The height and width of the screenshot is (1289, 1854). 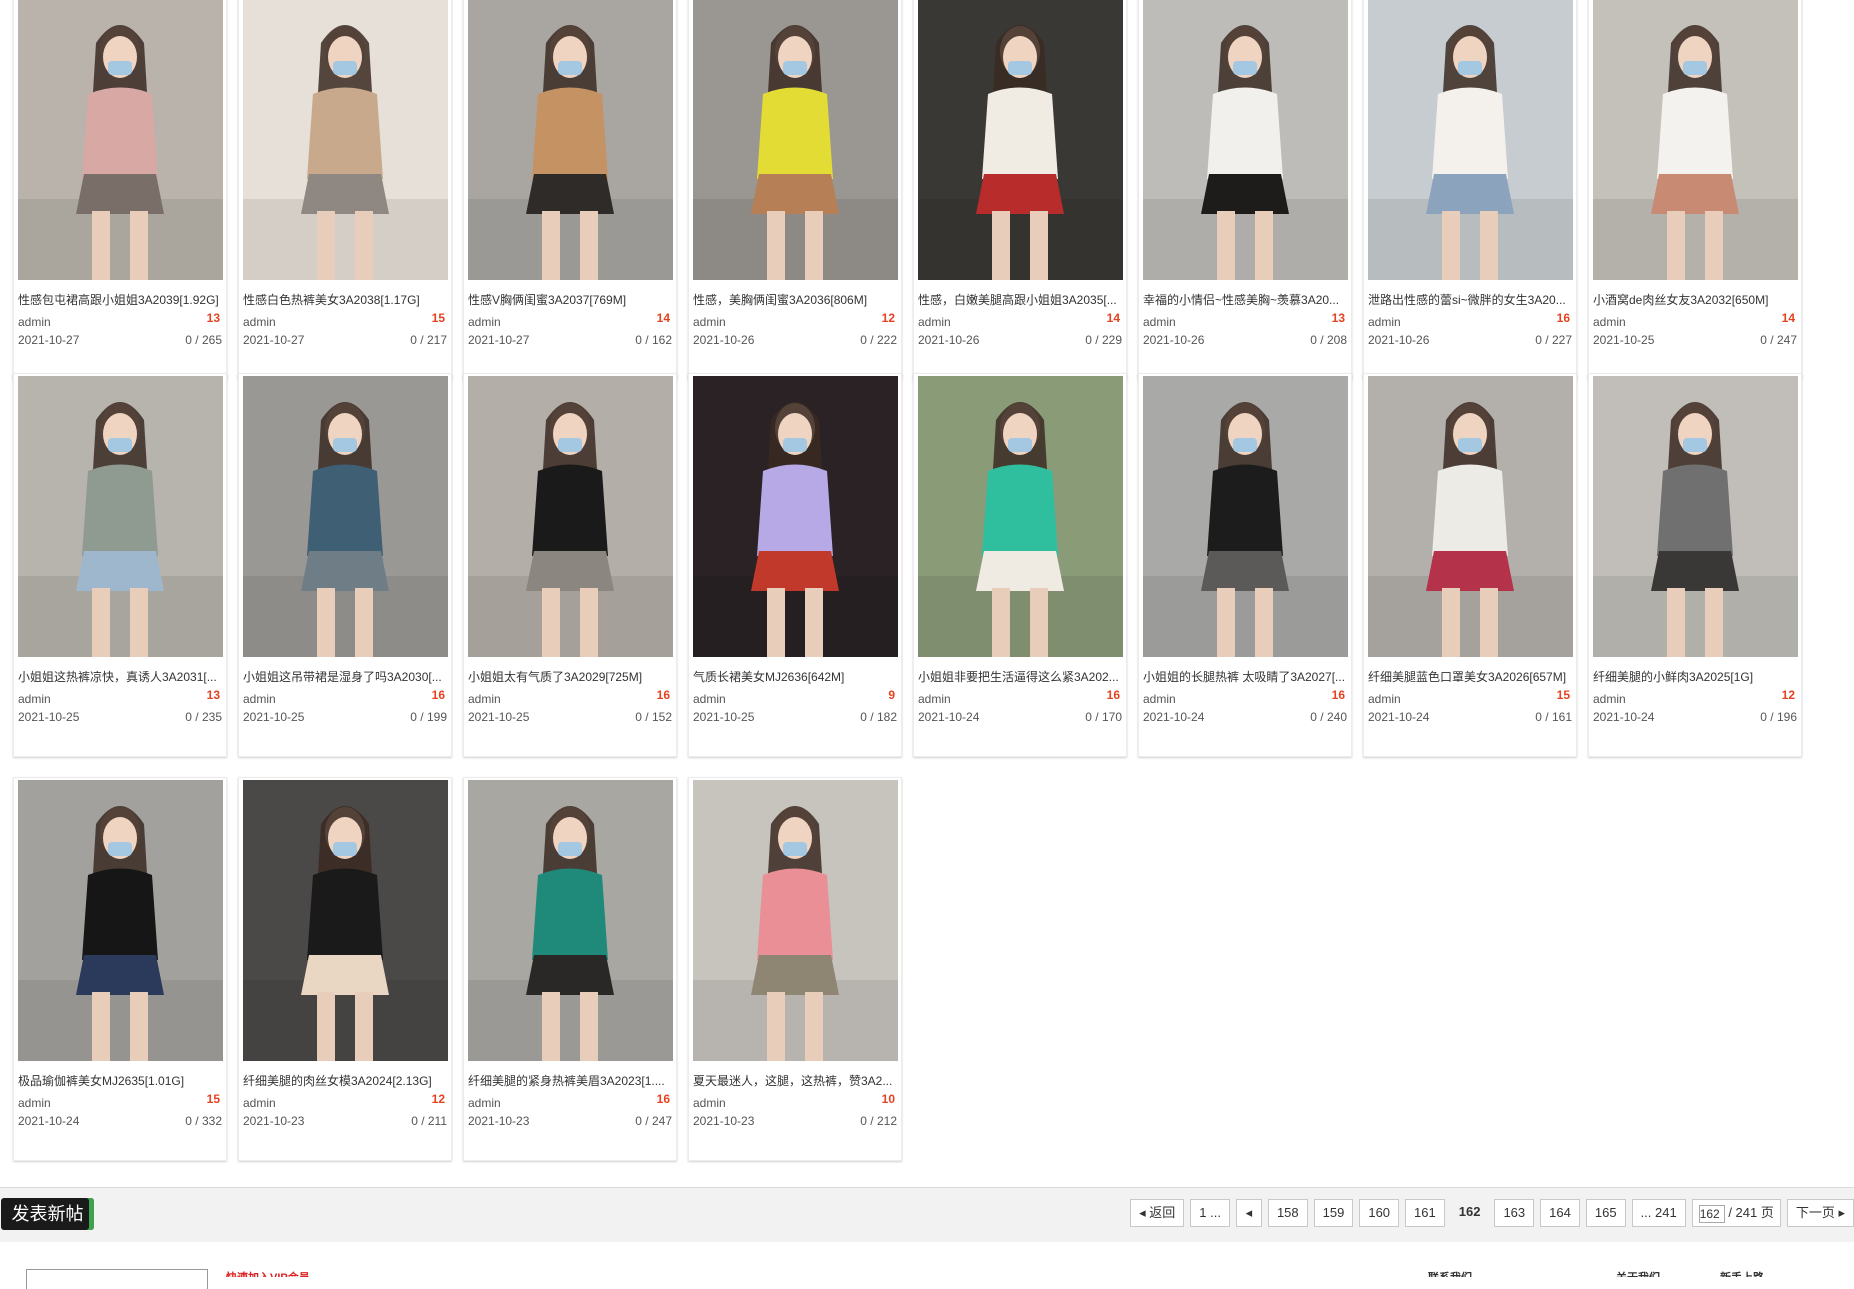 What do you see at coordinates (1248, 1213) in the screenshot?
I see `prev-page-button: ◂` at bounding box center [1248, 1213].